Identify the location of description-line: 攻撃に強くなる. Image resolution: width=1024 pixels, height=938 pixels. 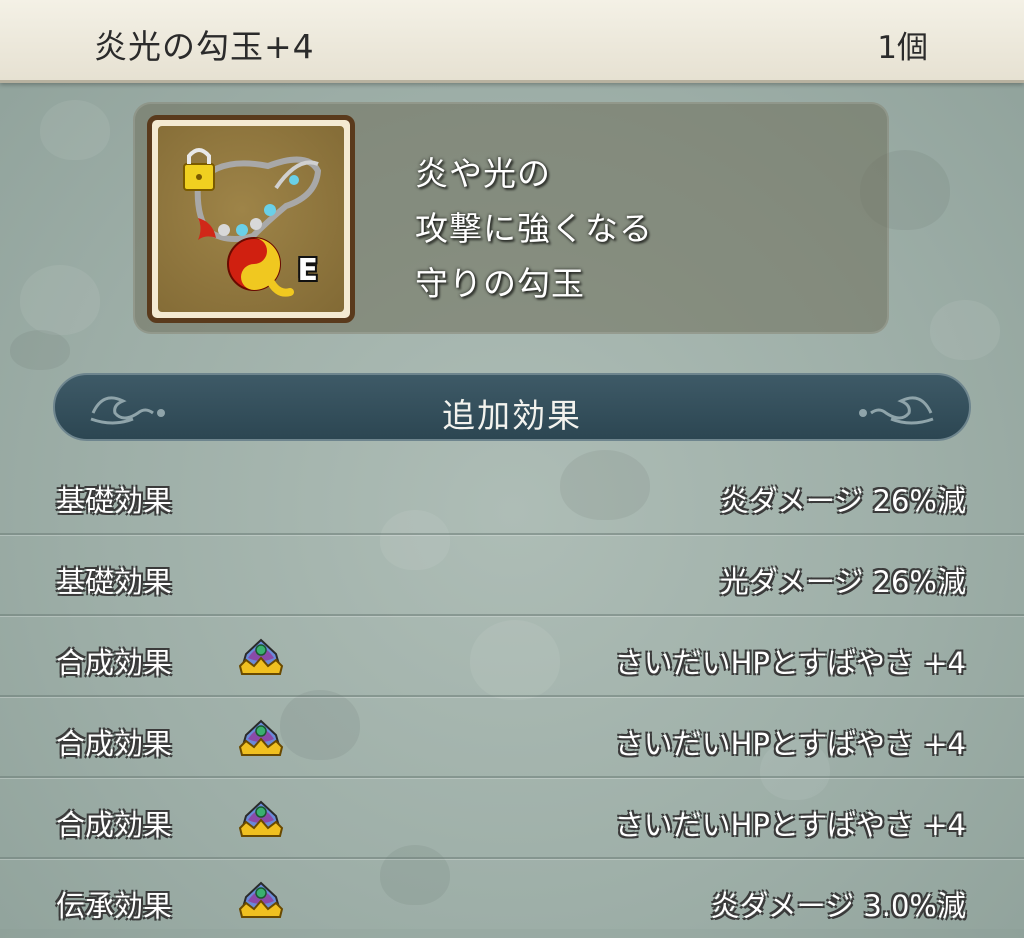
(534, 228).